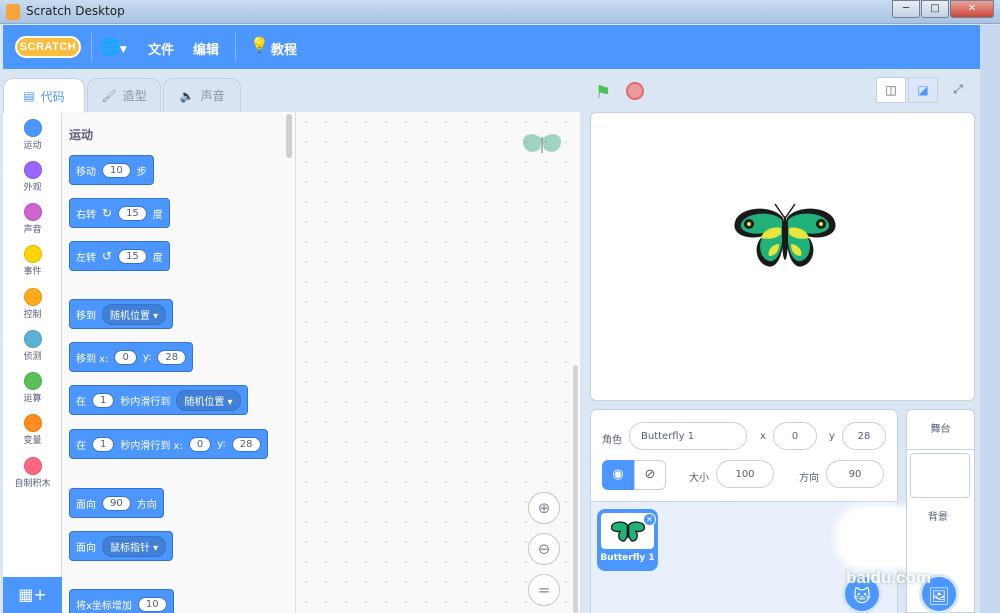 The height and width of the screenshot is (613, 1000). I want to click on category-label: 控制, so click(32, 315).